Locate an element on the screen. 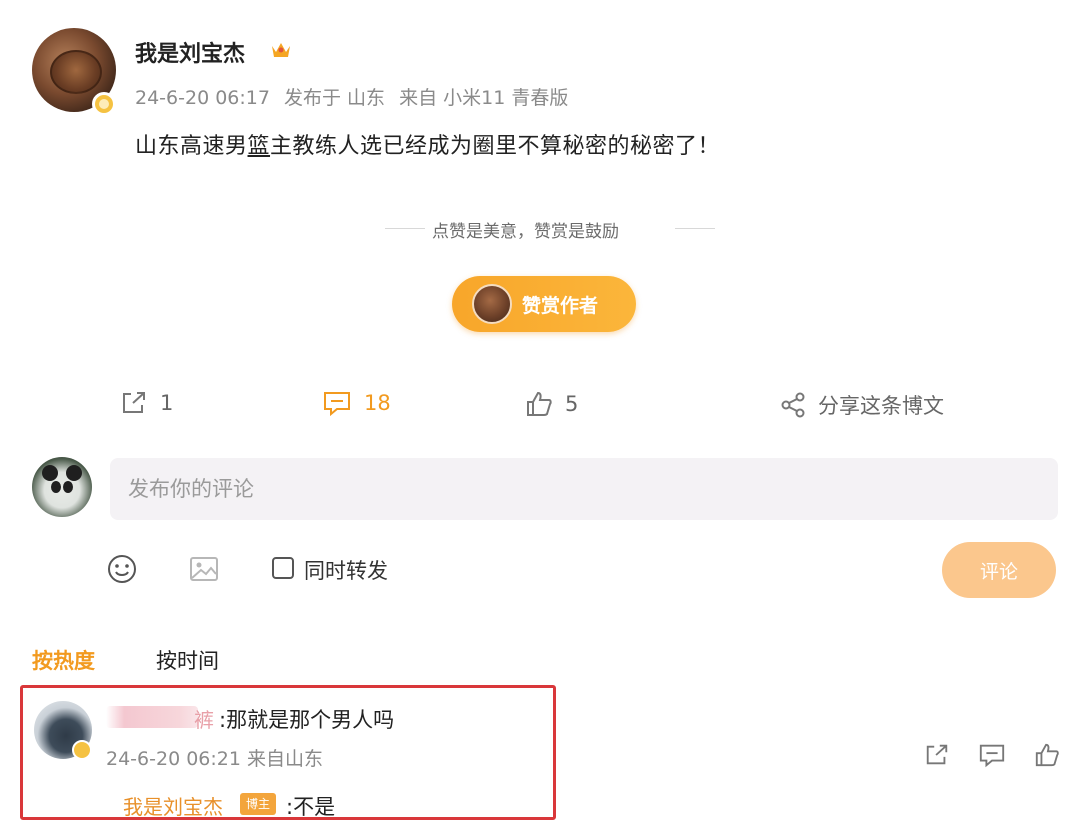  my-avatar is located at coordinates (62, 487).